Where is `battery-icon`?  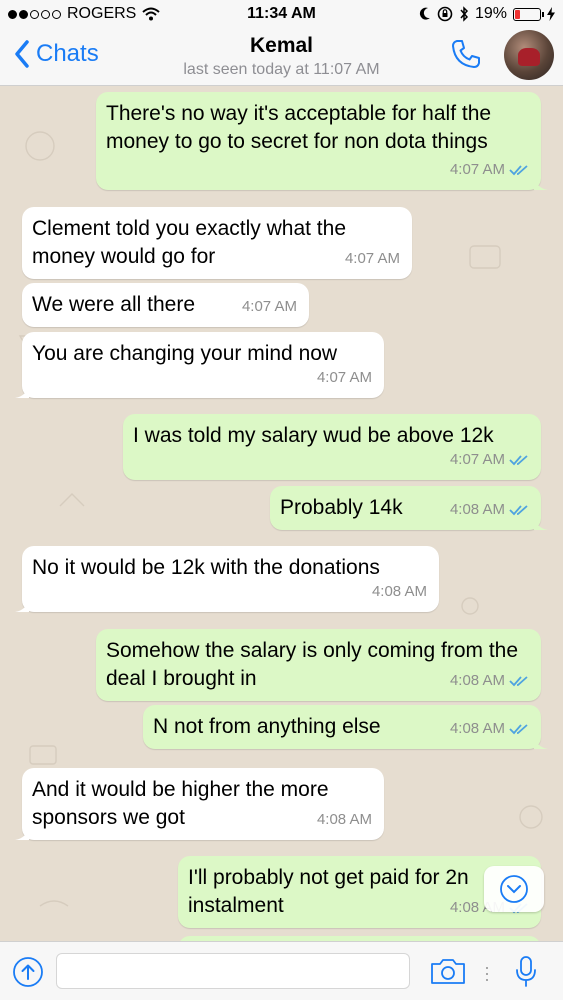 battery-icon is located at coordinates (528, 14).